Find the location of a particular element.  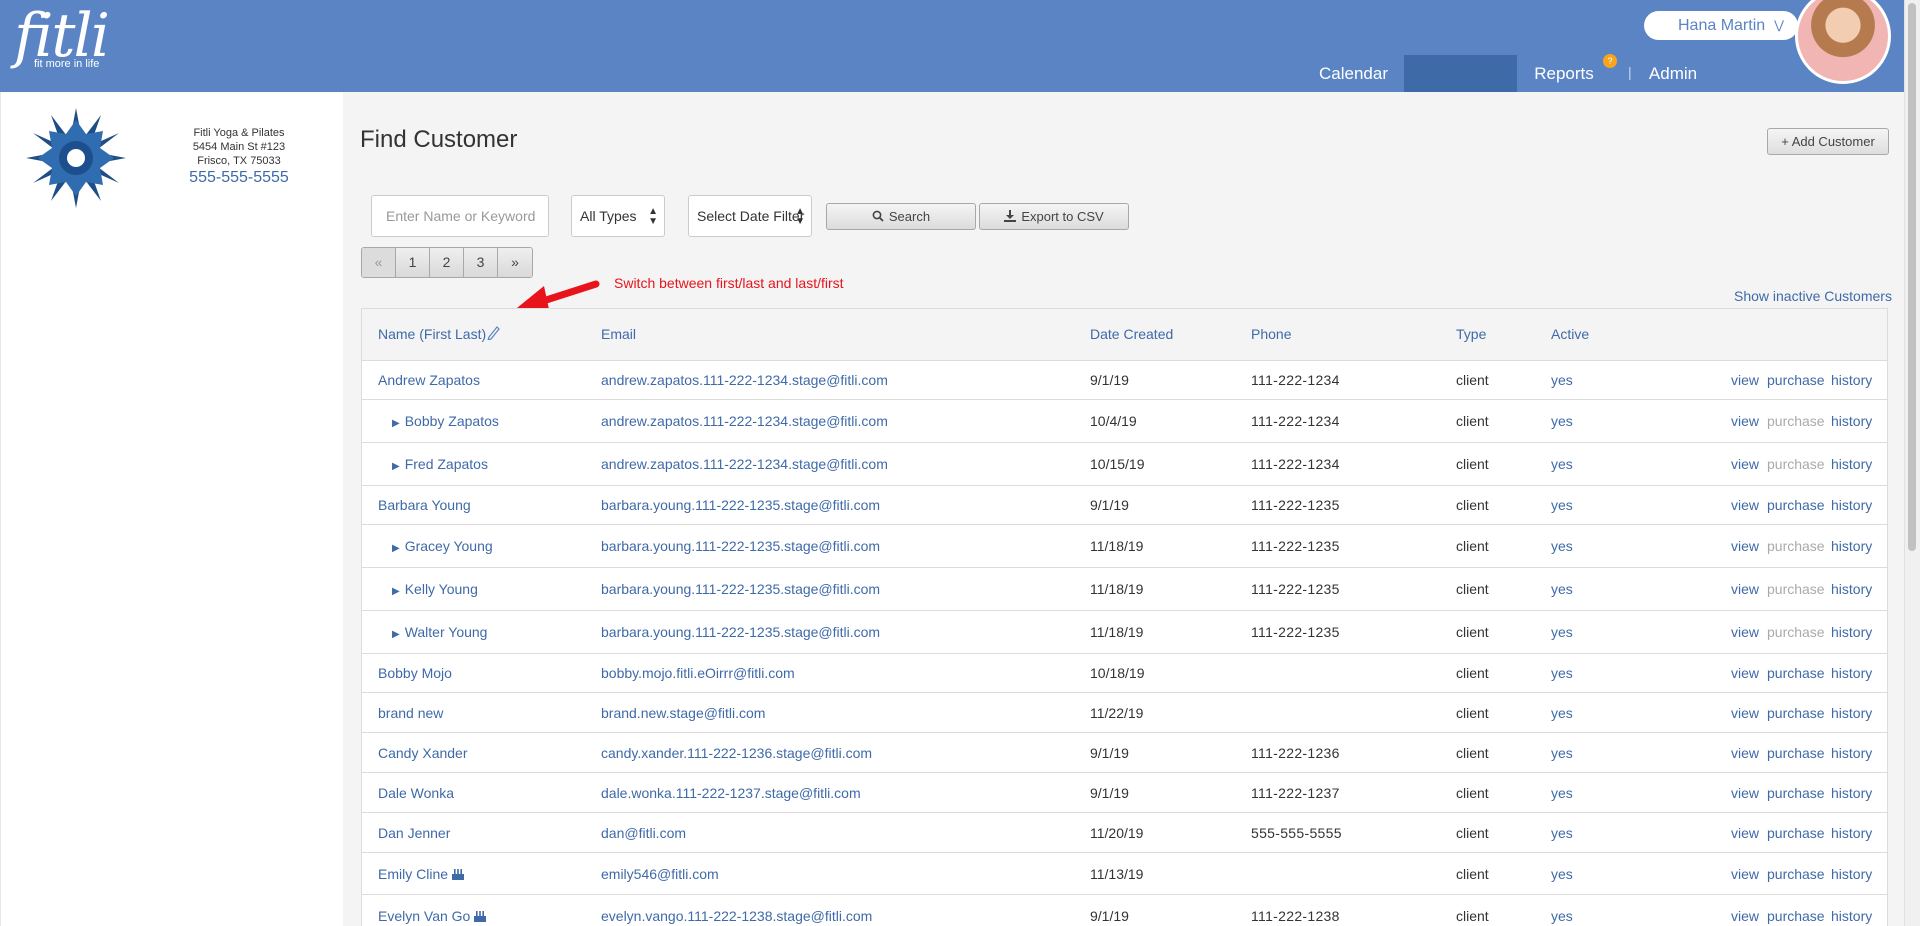

nav-reports: Reports is located at coordinates (1564, 73).